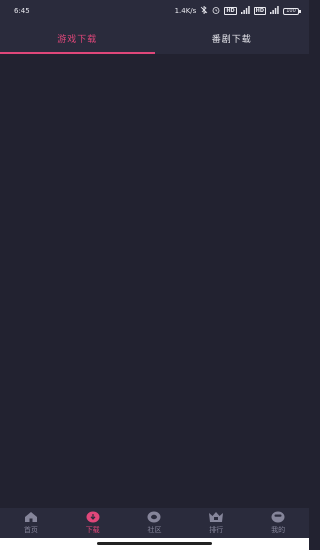  Describe the element at coordinates (22, 11) in the screenshot. I see `status-time: 6:45` at that location.